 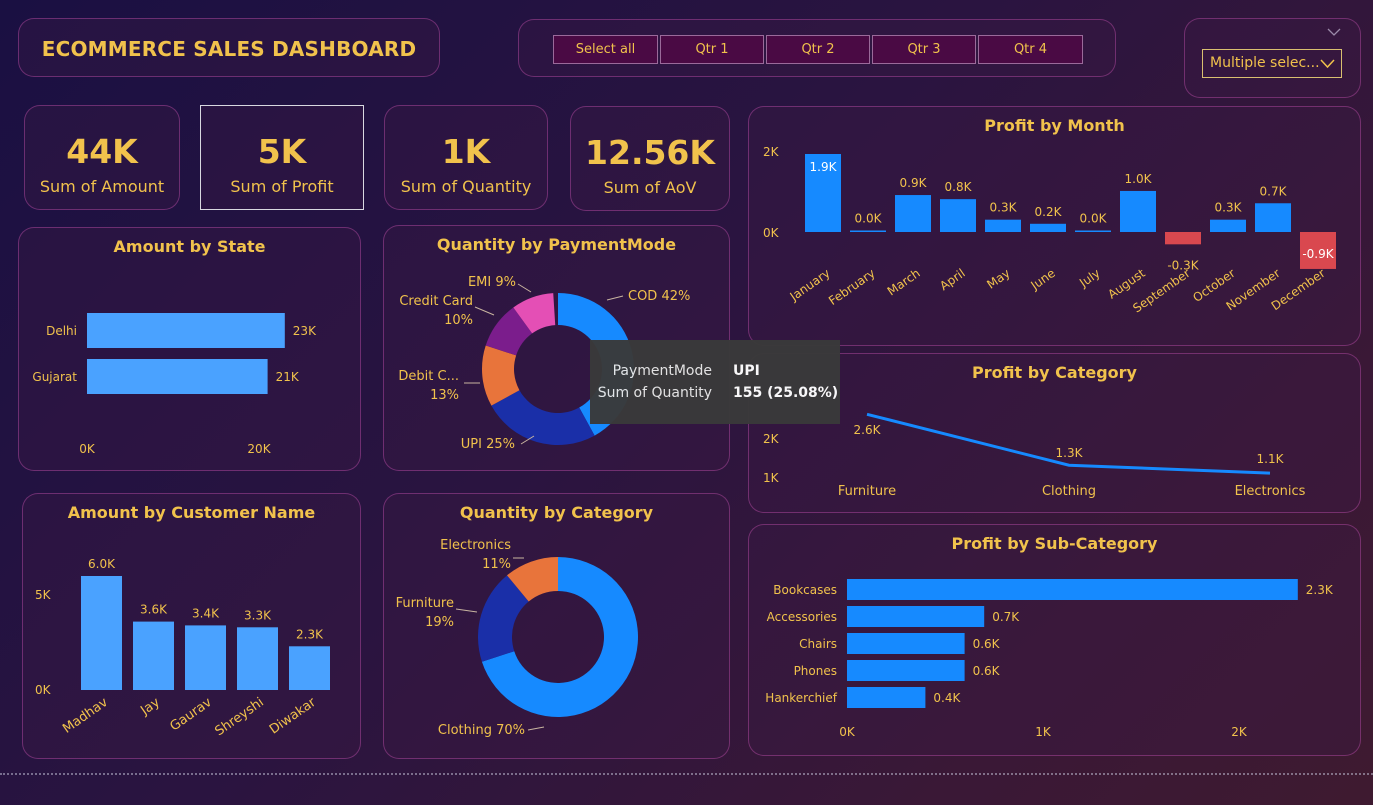 What do you see at coordinates (444, 395) in the screenshot?
I see `slice-label: 13%` at bounding box center [444, 395].